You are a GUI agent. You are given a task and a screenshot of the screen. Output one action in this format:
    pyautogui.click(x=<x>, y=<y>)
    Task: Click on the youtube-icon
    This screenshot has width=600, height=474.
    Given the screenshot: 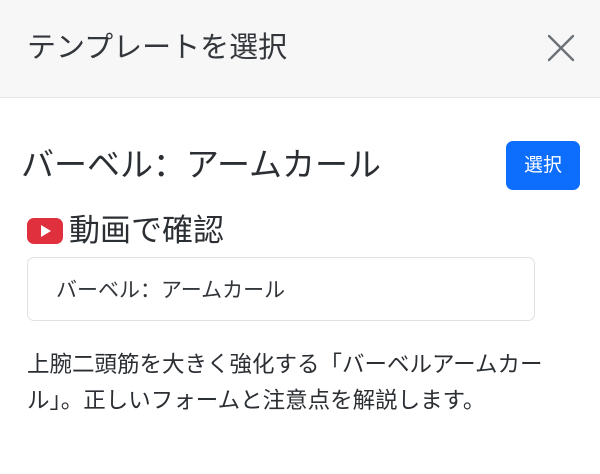 What is the action you would take?
    pyautogui.click(x=45, y=231)
    